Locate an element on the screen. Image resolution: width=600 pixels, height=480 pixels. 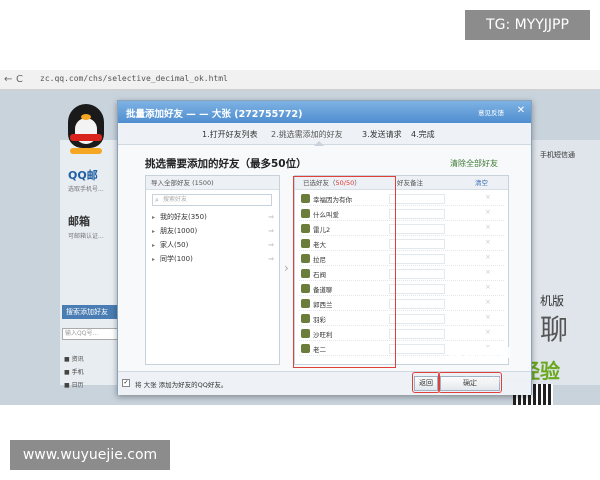
chevron-right-icon: ▸ is located at coordinates (154, 245).